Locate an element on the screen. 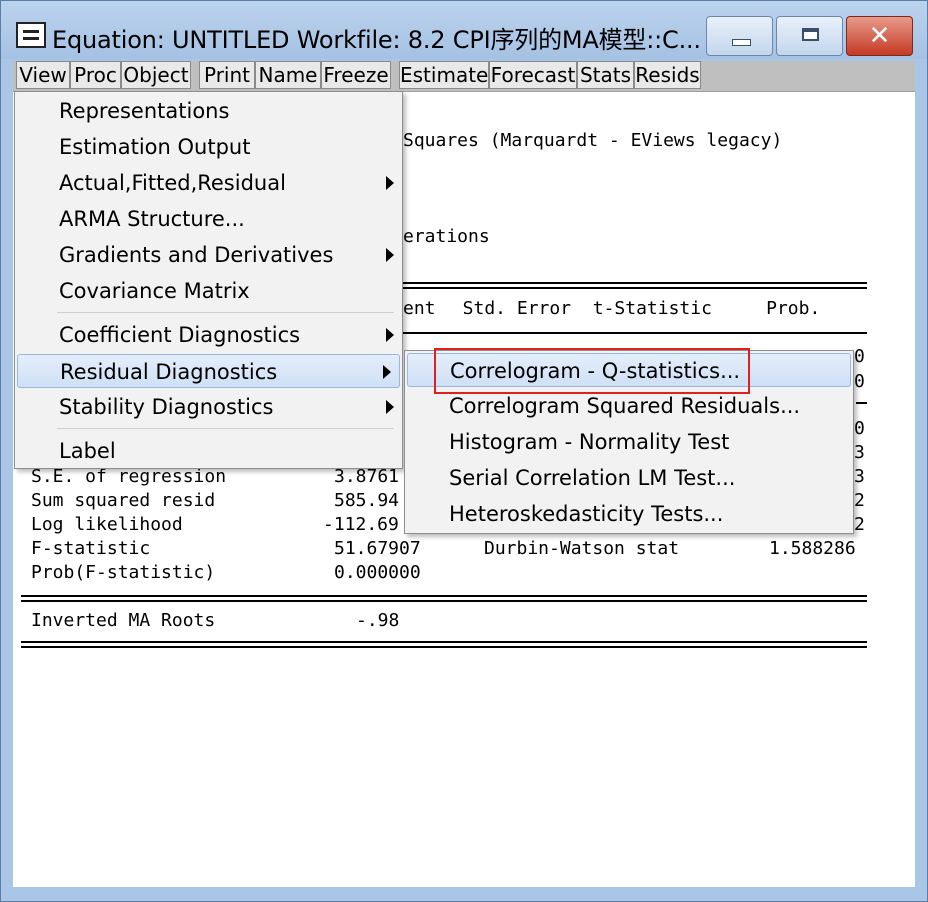 This screenshot has height=902, width=928. menu-item-actual-fitted-residual: Actual,Fitted,Residual is located at coordinates (208, 183).